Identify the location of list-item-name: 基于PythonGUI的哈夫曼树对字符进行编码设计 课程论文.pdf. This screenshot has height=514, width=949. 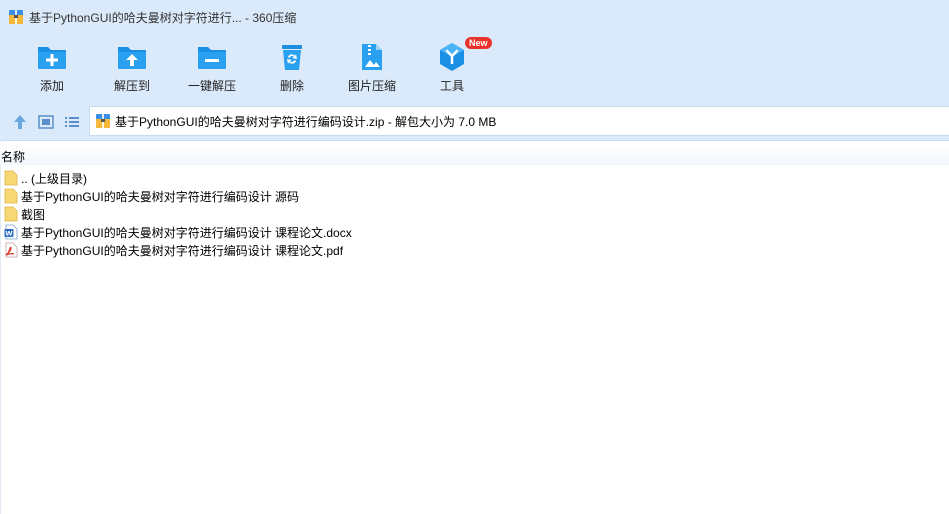
(182, 250).